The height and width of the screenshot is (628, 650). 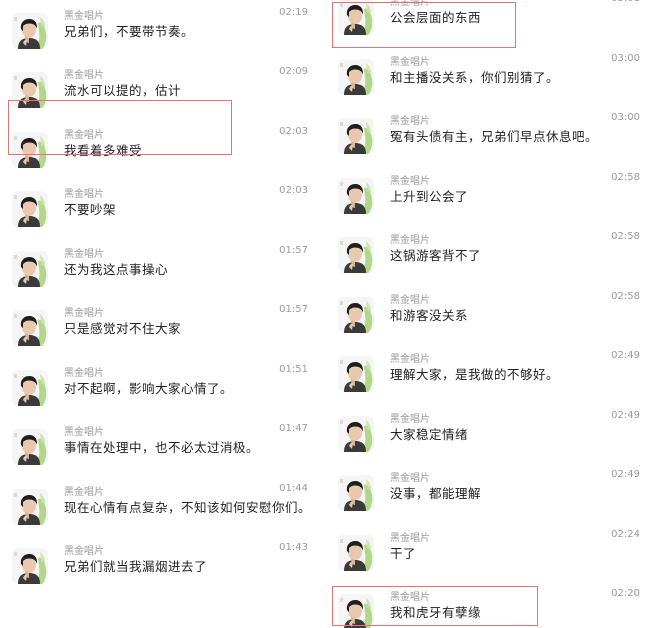 What do you see at coordinates (103, 150) in the screenshot?
I see `message-text: 我看着多难受` at bounding box center [103, 150].